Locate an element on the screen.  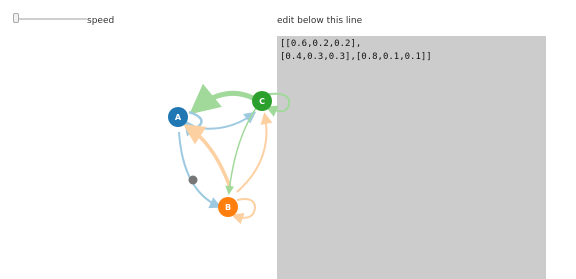
editor-line-1: [[0.6,0.2,0.2], is located at coordinates (321, 44).